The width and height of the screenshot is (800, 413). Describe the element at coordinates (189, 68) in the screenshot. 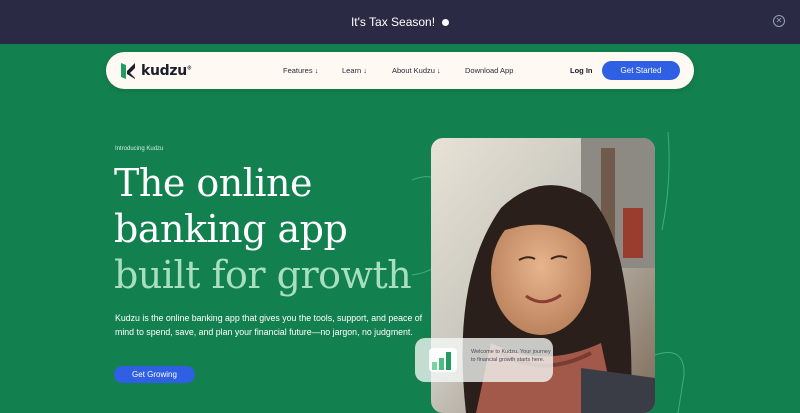

I see `registered-mark: ®` at that location.